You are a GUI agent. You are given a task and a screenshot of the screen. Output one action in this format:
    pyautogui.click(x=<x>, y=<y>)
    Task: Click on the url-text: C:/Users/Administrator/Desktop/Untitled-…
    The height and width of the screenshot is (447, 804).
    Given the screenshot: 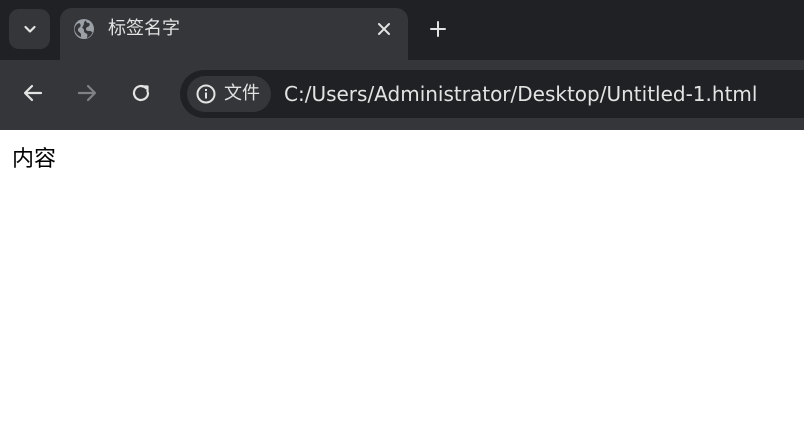 What is the action you would take?
    pyautogui.click(x=520, y=94)
    